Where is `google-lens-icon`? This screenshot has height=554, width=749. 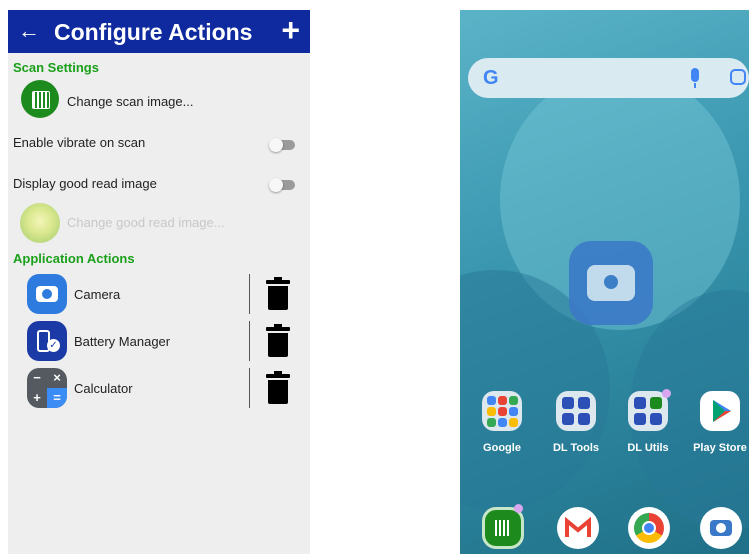
google-lens-icon is located at coordinates (738, 77).